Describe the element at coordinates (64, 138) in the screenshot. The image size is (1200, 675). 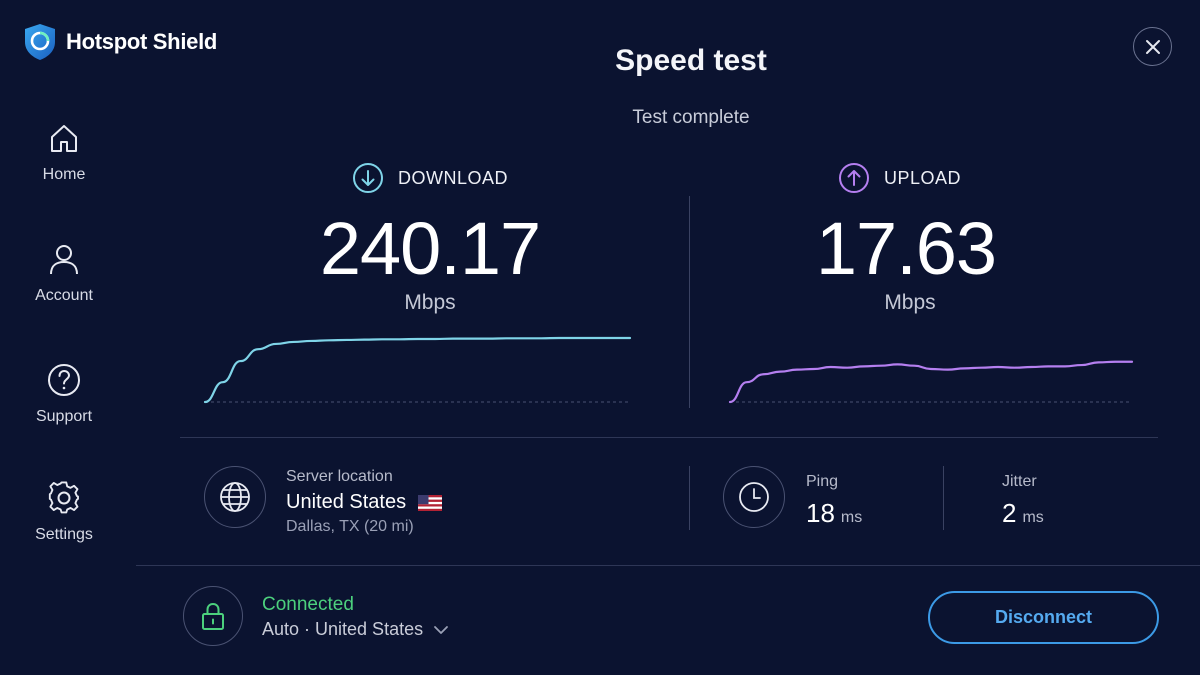
I see `home-icon` at that location.